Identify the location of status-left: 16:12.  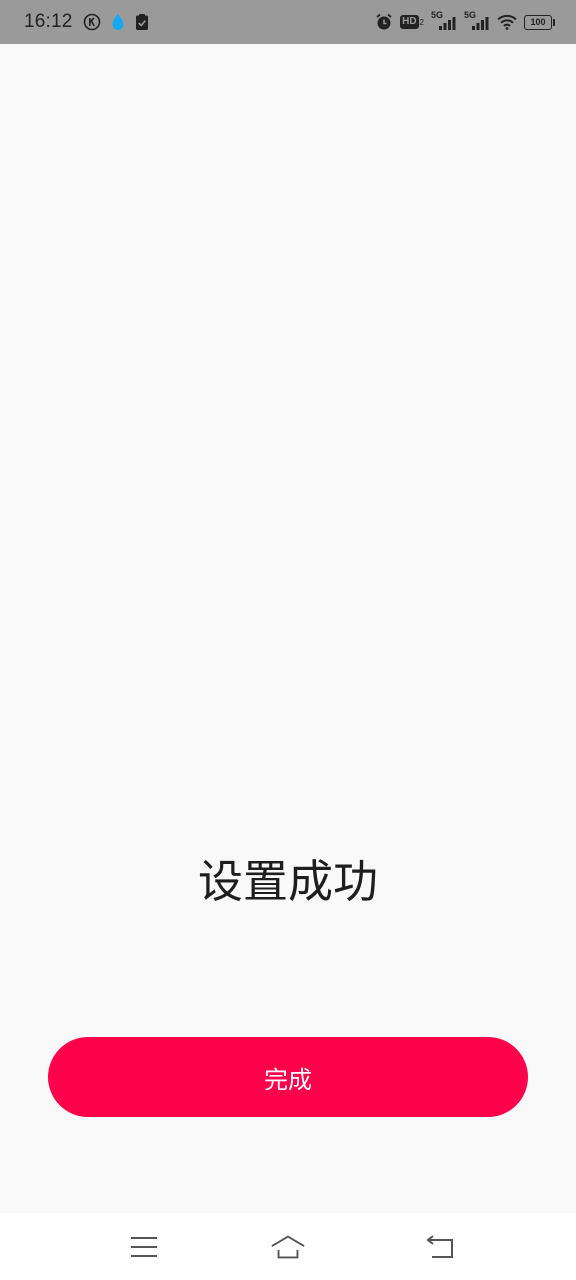
(86, 22).